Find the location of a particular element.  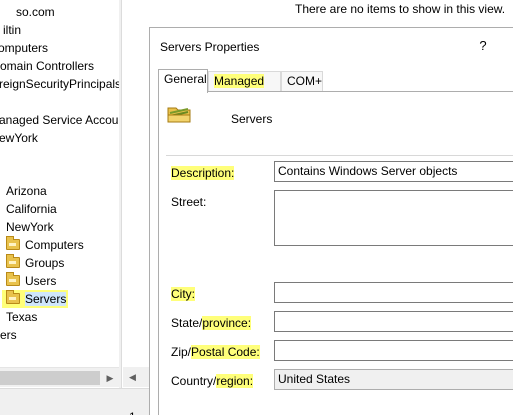

city-label-text: City: is located at coordinates (183, 294).